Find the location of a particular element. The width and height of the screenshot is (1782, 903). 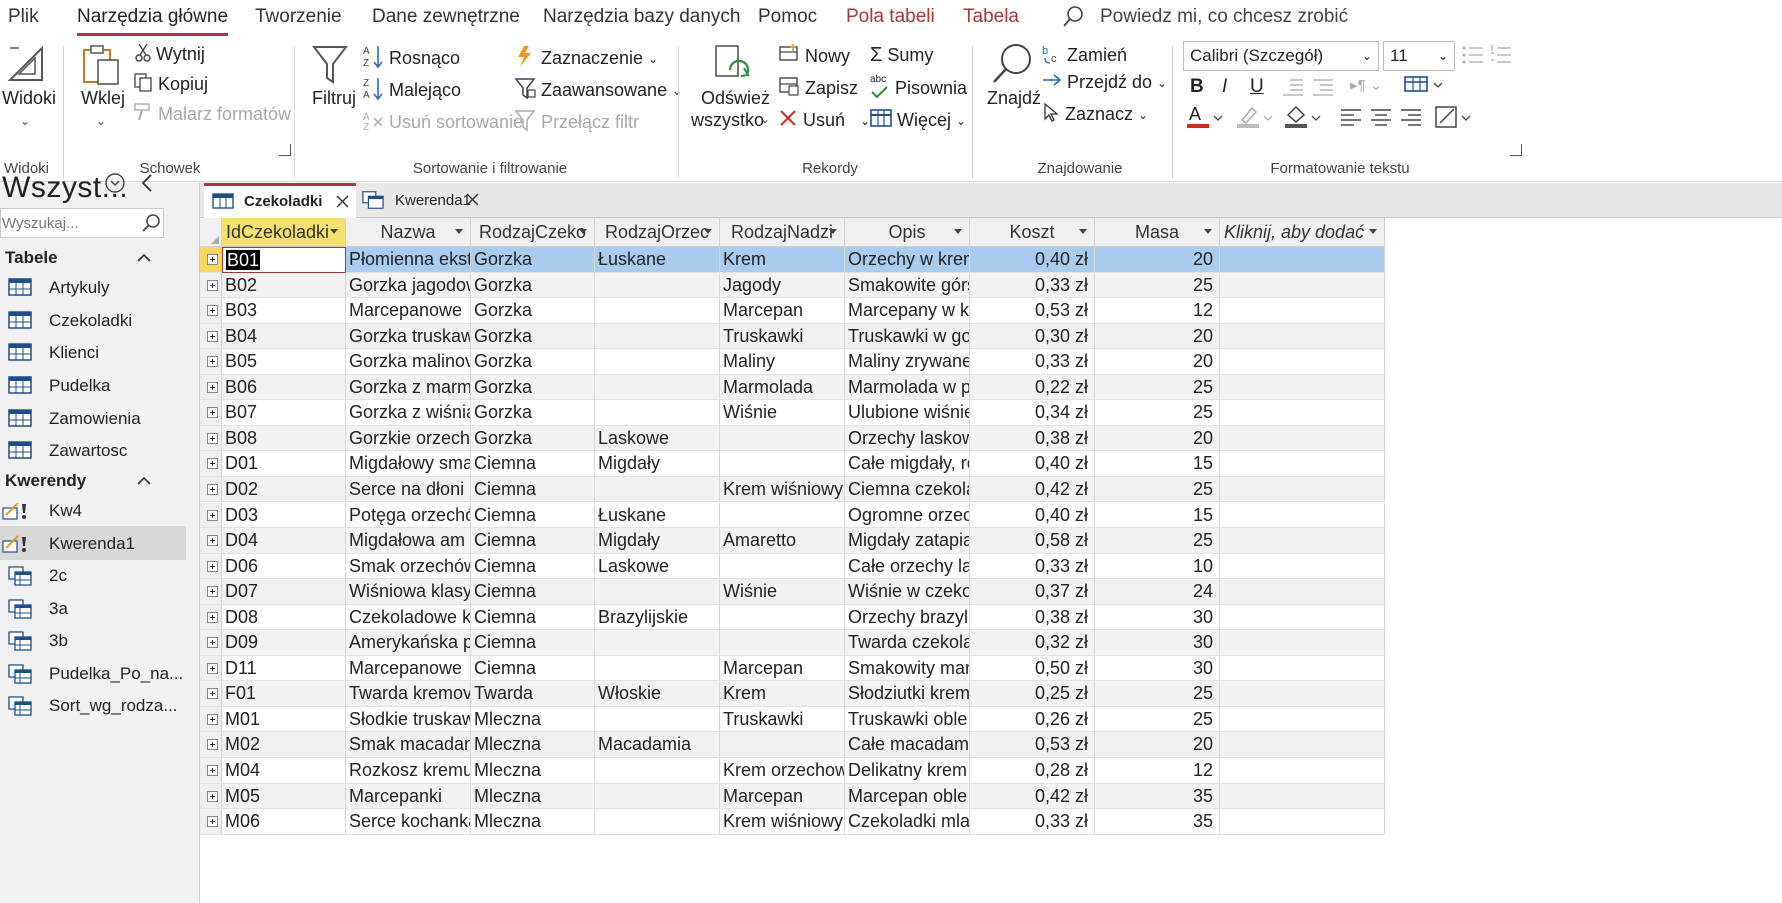

new-record-button: Nowy is located at coordinates (814, 56).